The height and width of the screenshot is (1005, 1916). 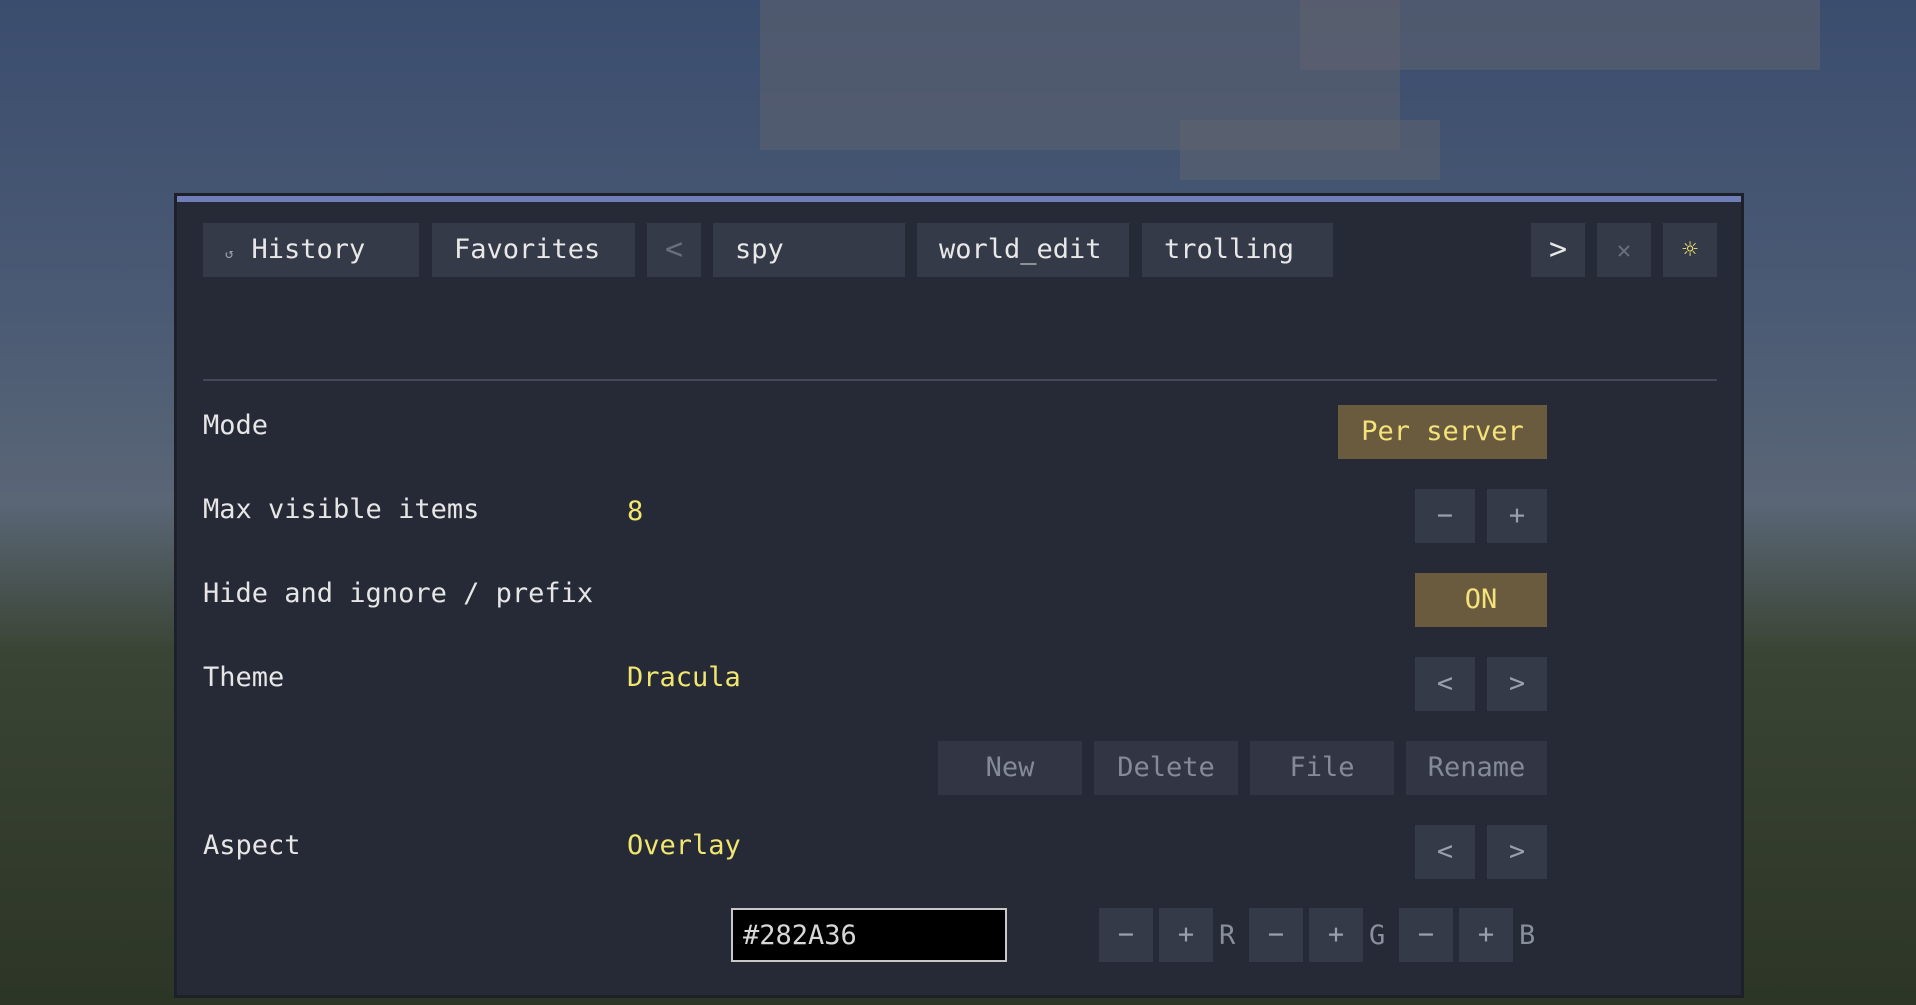 I want to click on green-increase-button: +, so click(x=1336, y=935).